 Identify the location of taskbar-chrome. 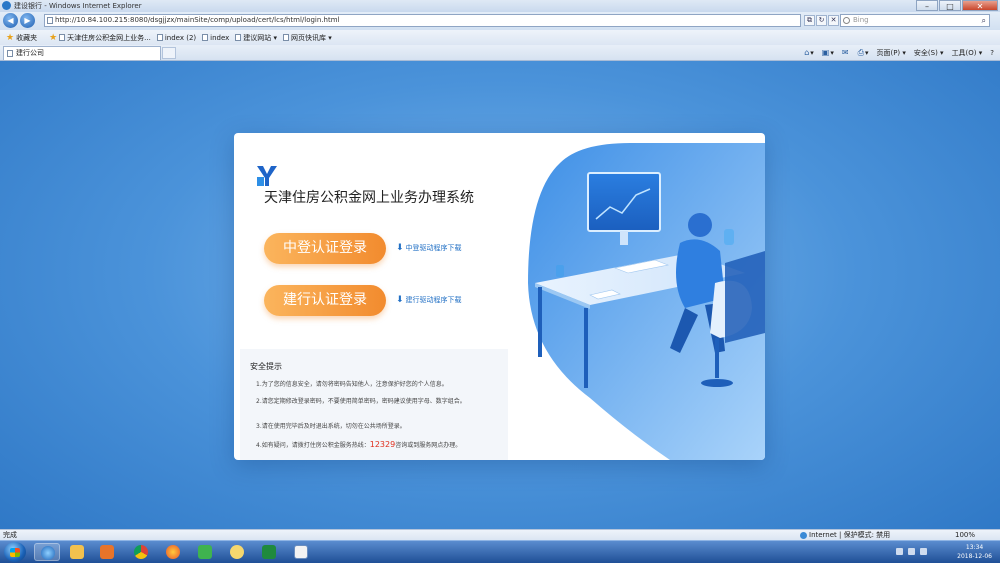
(141, 552).